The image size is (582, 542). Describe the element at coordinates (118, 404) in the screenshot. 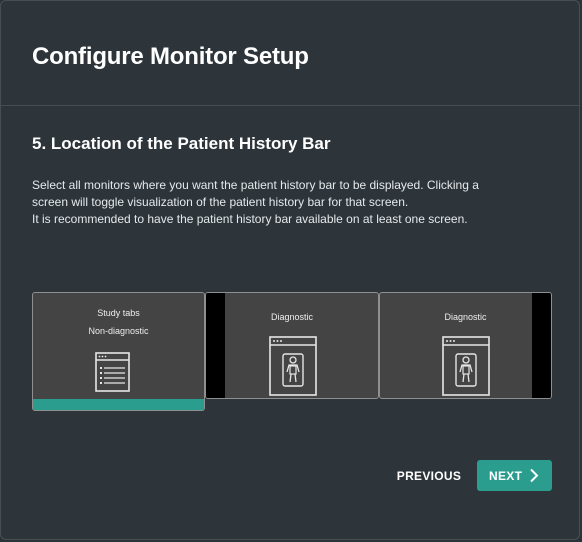

I see `patient-history-bar-indicator` at that location.